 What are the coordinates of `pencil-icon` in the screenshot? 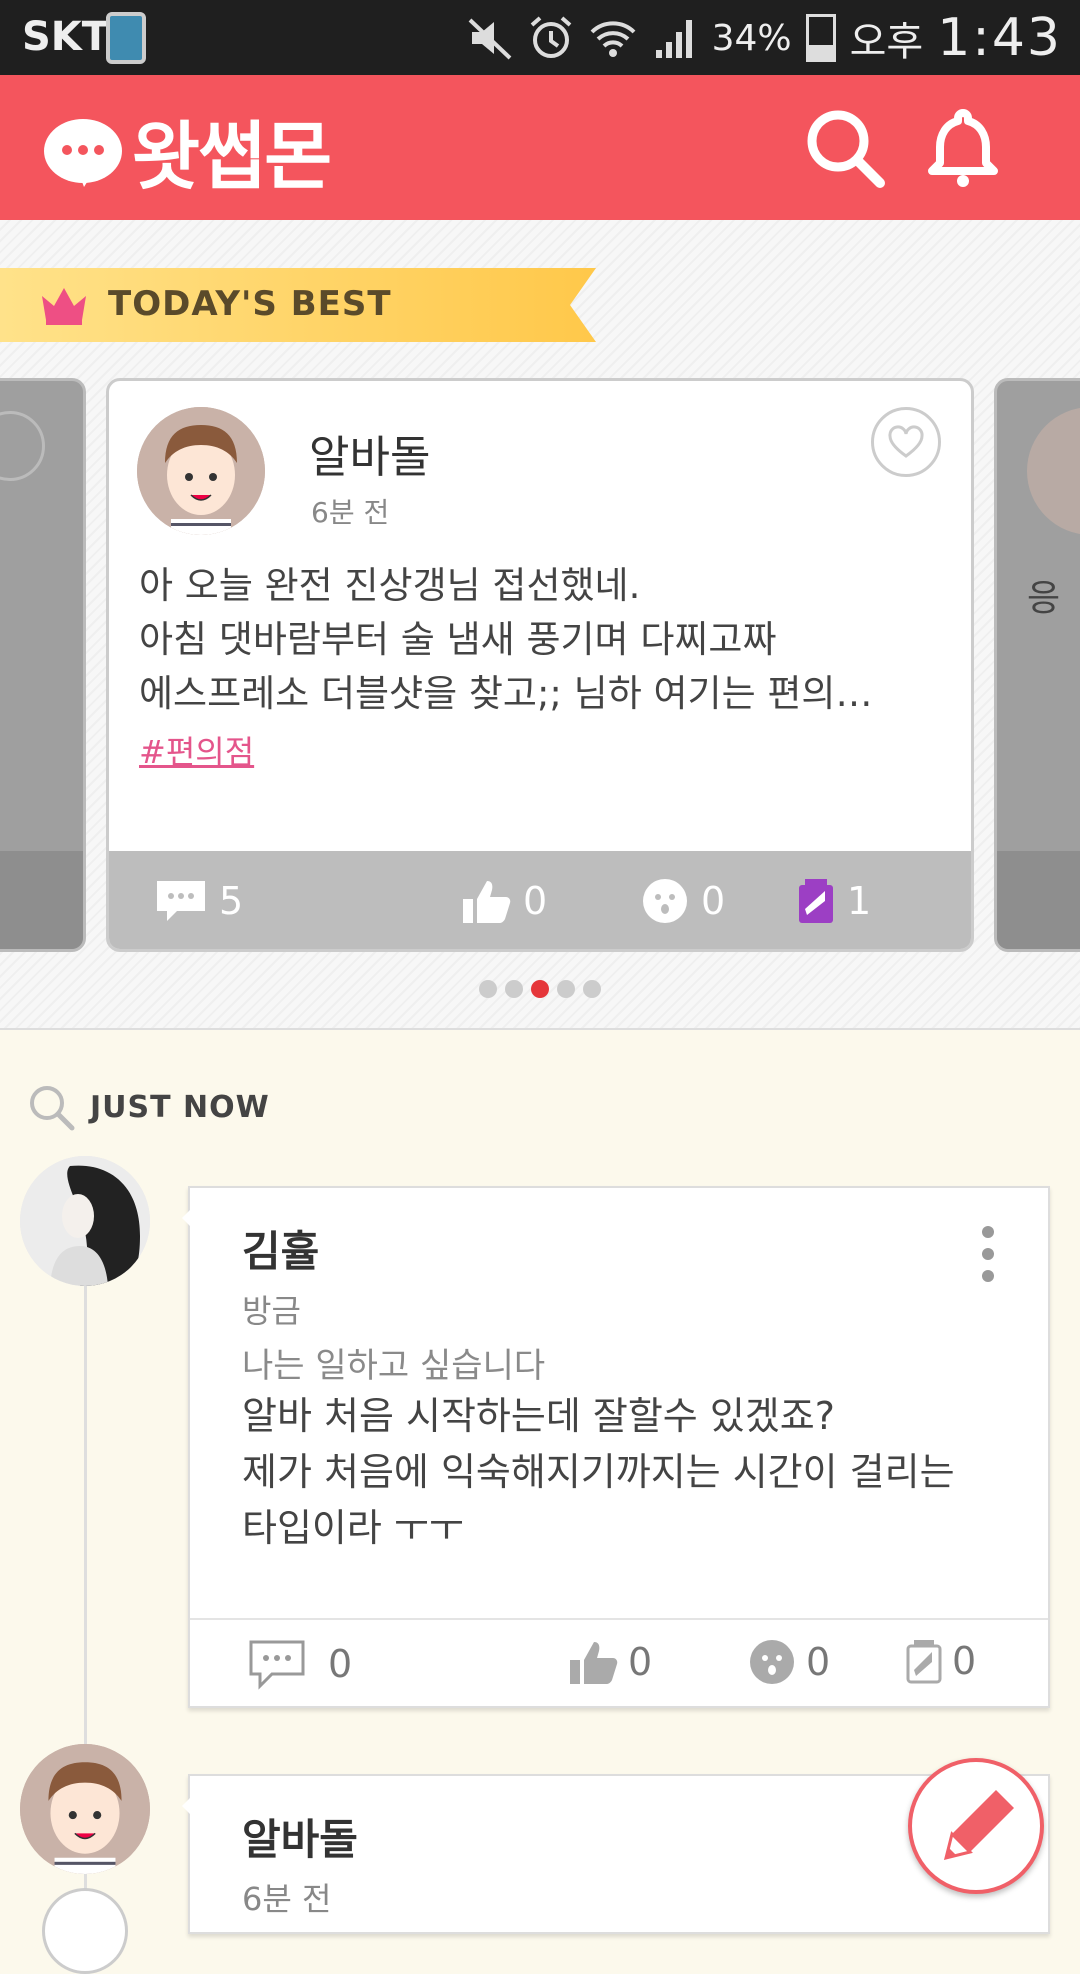 It's located at (978, 1825).